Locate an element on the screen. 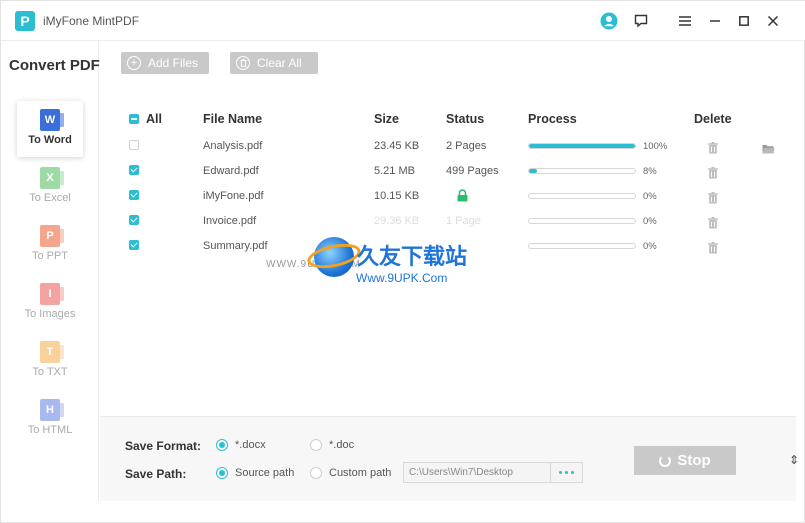  format-doc-label: *.doc is located at coordinates (342, 445).